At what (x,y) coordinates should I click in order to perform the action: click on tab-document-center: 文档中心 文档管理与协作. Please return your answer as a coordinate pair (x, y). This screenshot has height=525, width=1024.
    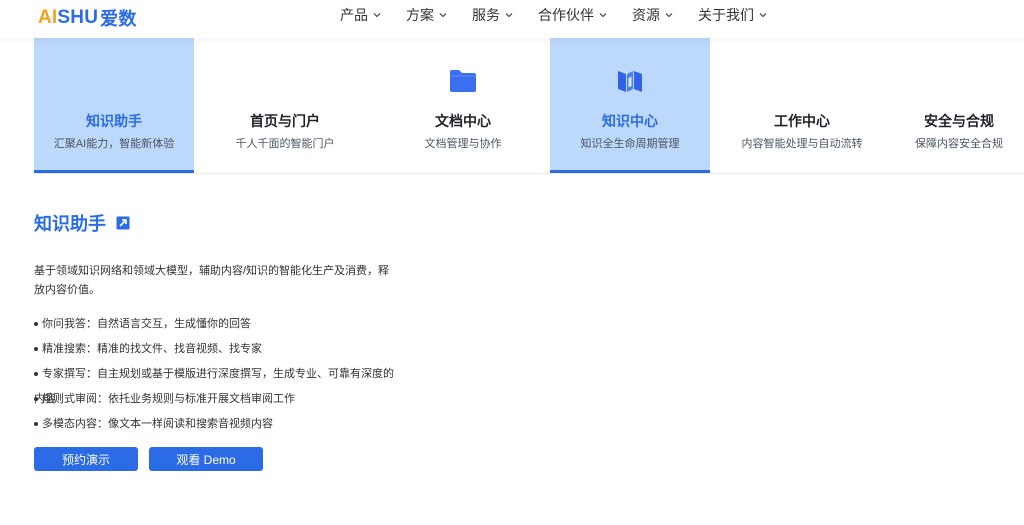
    Looking at the image, I should click on (463, 105).